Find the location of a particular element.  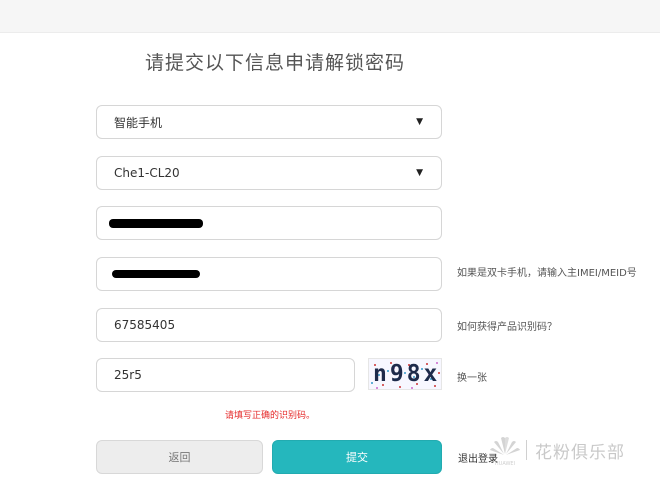

device-type-value: 智能手机 is located at coordinates (138, 122).